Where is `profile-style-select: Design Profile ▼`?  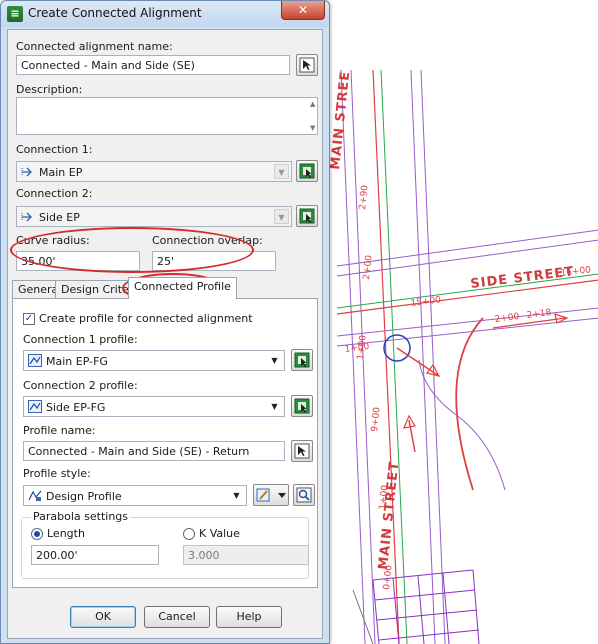
profile-style-select: Design Profile ▼ is located at coordinates (135, 495).